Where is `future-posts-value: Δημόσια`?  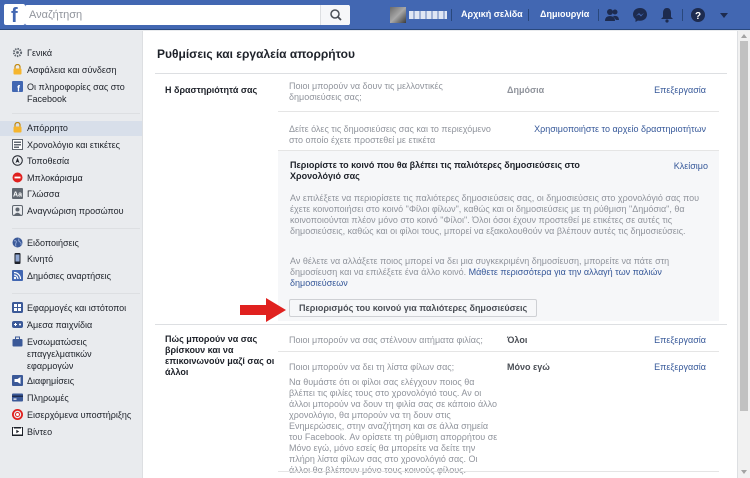 future-posts-value: Δημόσια is located at coordinates (526, 90).